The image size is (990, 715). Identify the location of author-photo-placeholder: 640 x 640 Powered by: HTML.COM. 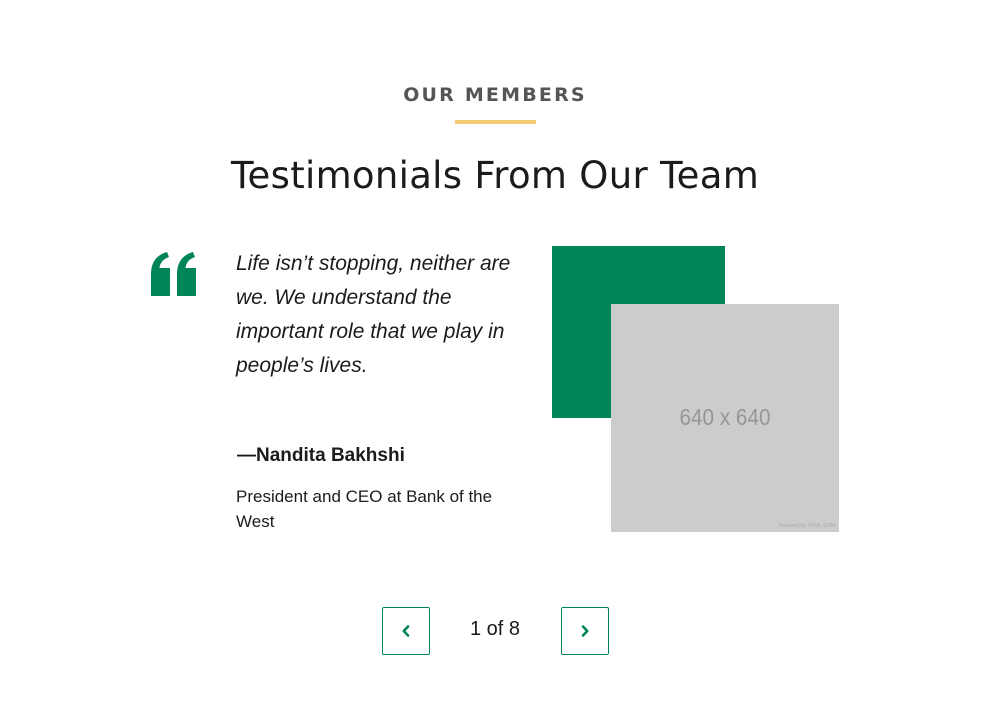
(725, 418).